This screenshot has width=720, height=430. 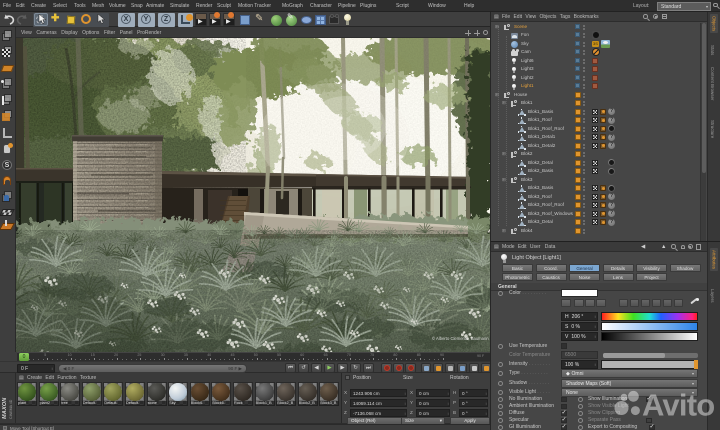 I want to click on svg-text: © Alberto Clemente, Baumann, so click(x=460, y=338).